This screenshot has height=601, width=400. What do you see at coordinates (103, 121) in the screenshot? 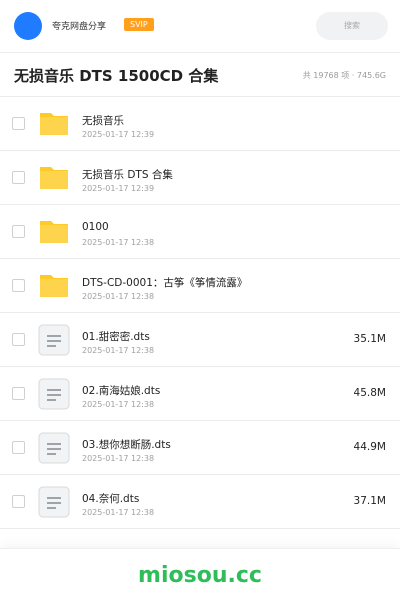
I see `file-name: 无损音乐` at bounding box center [103, 121].